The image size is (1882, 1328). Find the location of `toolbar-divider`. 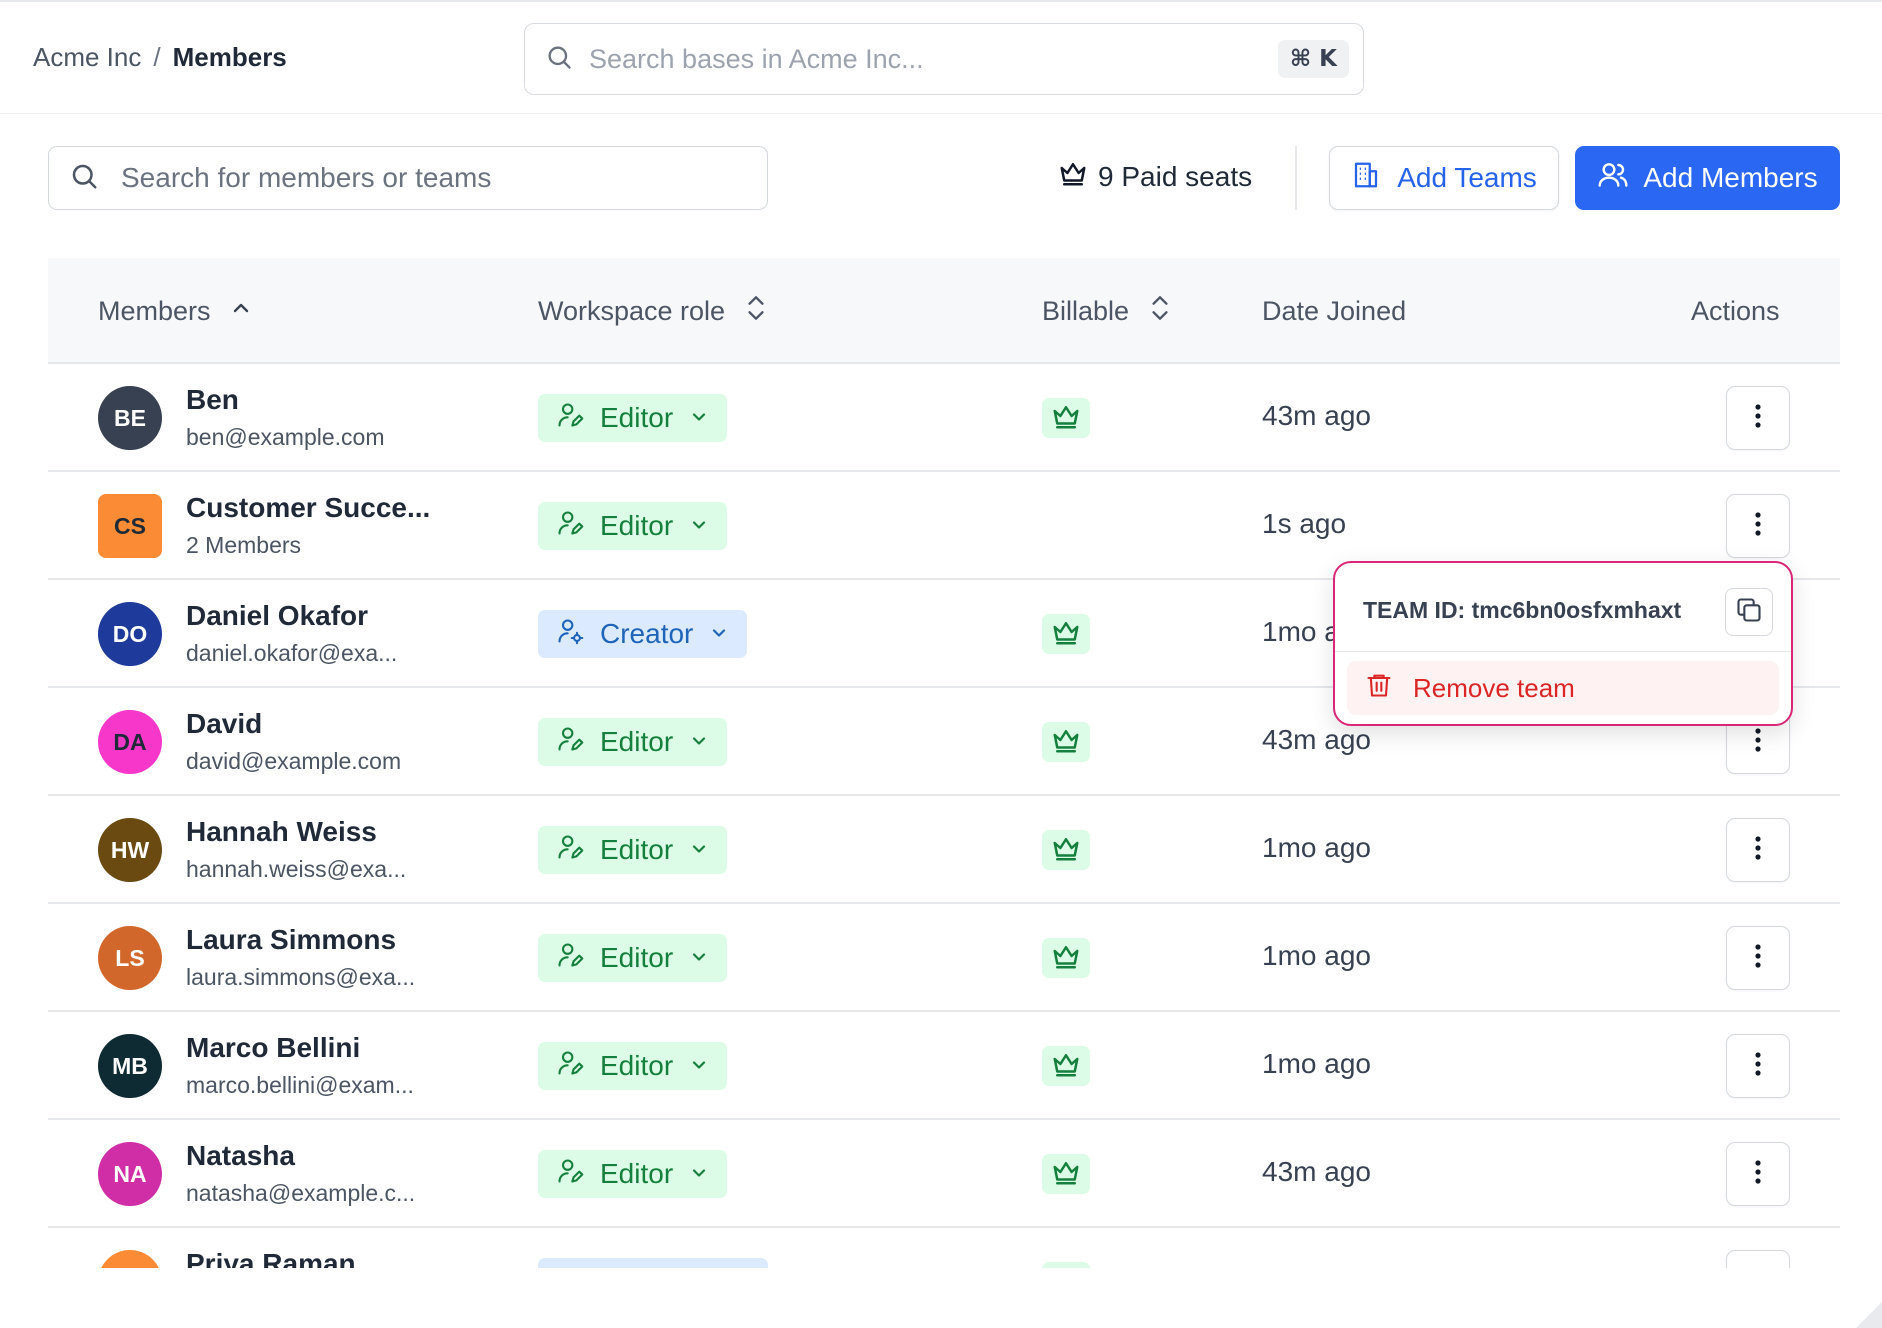

toolbar-divider is located at coordinates (1296, 178).